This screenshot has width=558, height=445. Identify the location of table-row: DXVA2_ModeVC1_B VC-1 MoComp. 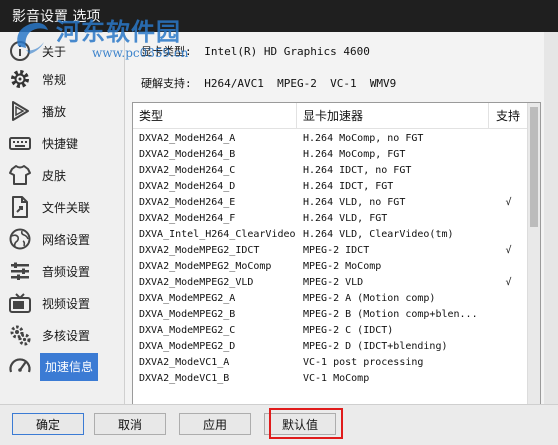
(330, 379).